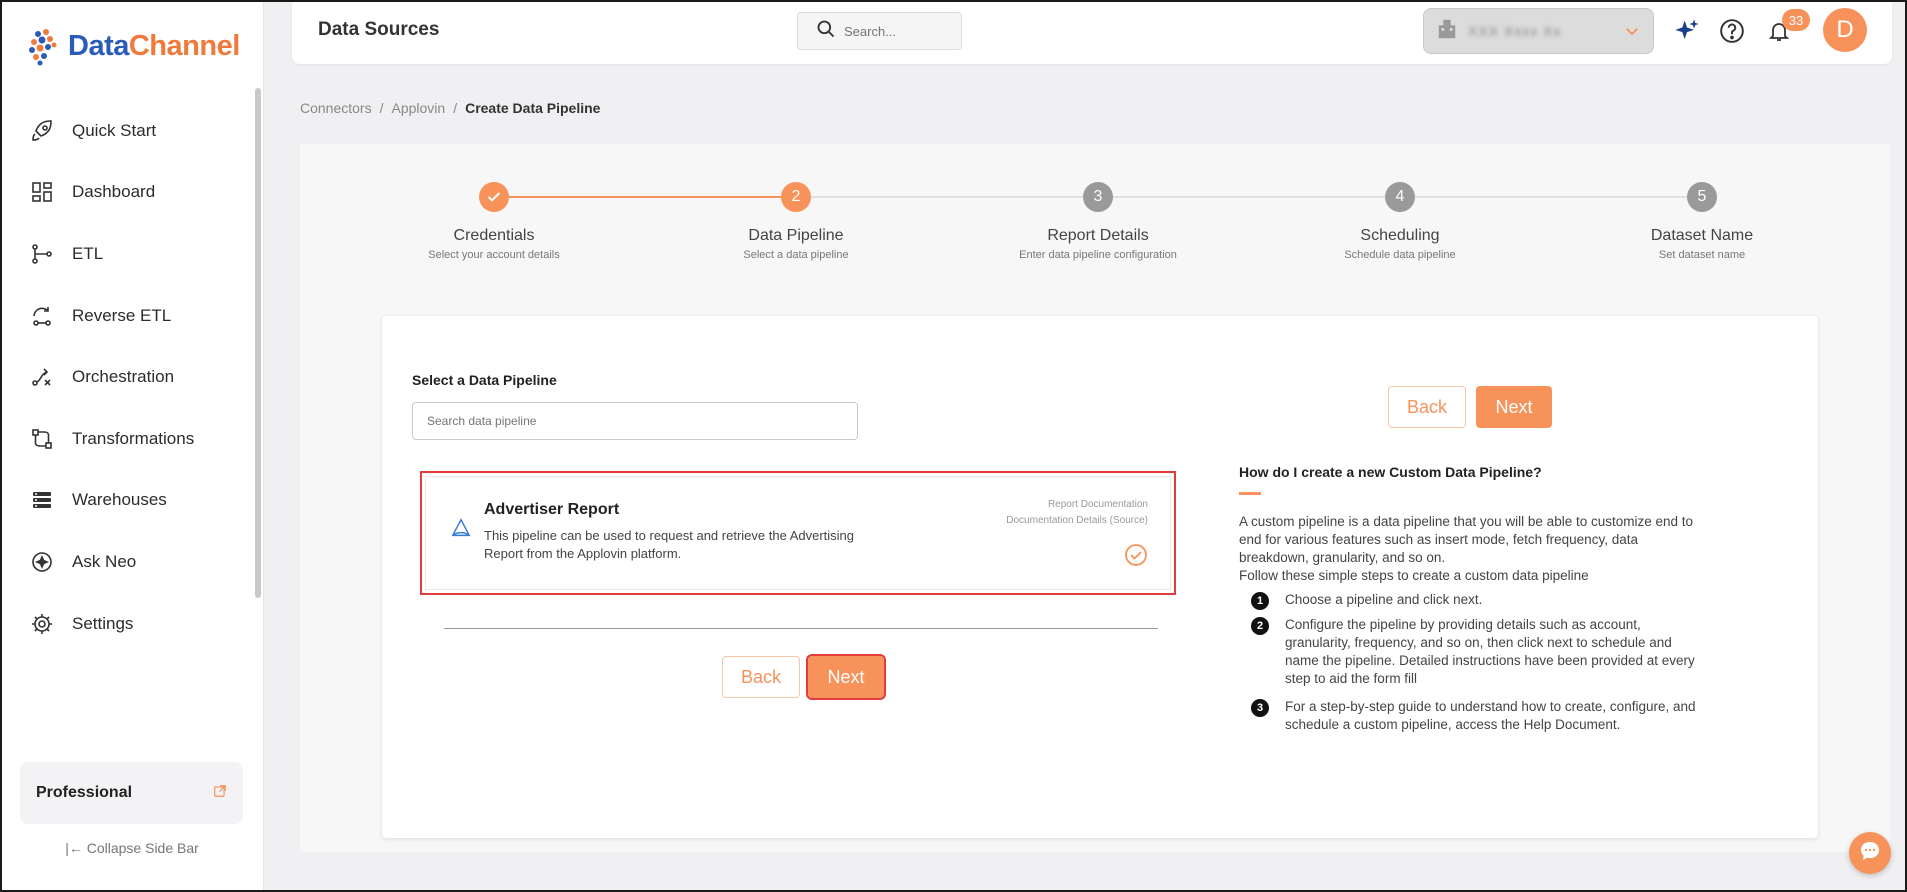 This screenshot has height=892, width=1907. What do you see at coordinates (1870, 853) in the screenshot?
I see `chat-support-button` at bounding box center [1870, 853].